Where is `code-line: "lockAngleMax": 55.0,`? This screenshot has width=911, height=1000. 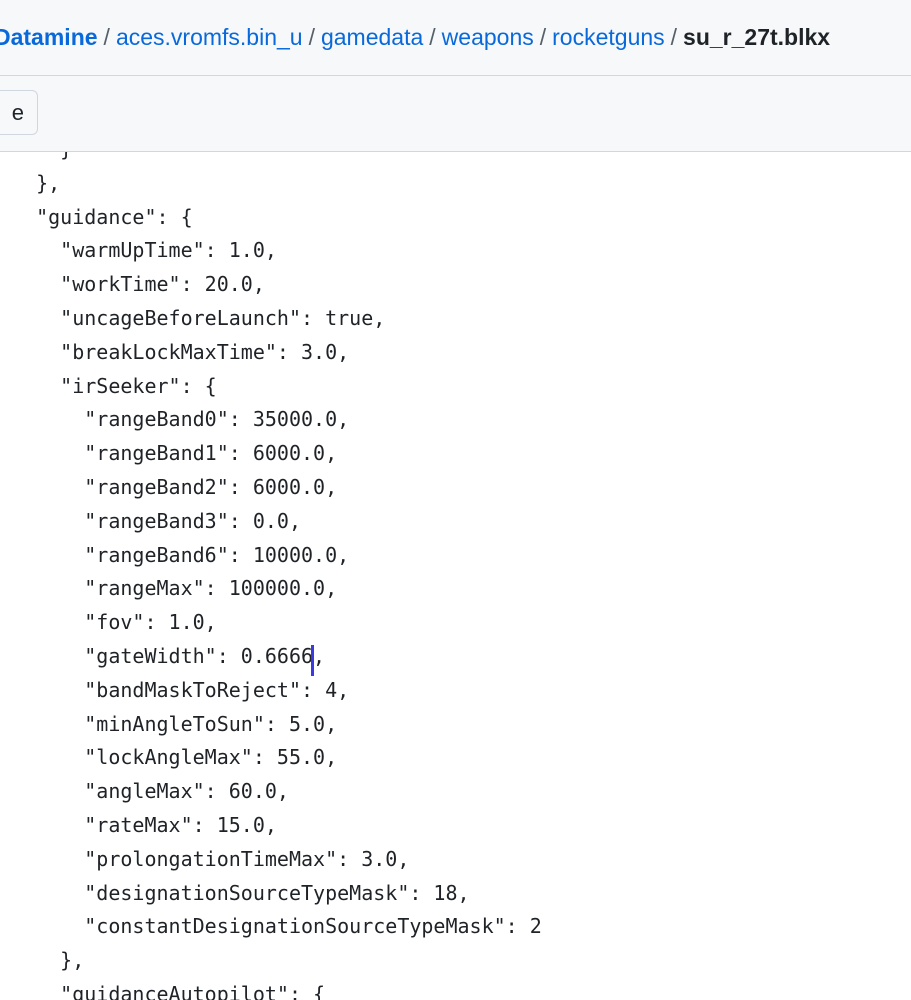
code-line: "lockAngleMax": 55.0, is located at coordinates (175, 757).